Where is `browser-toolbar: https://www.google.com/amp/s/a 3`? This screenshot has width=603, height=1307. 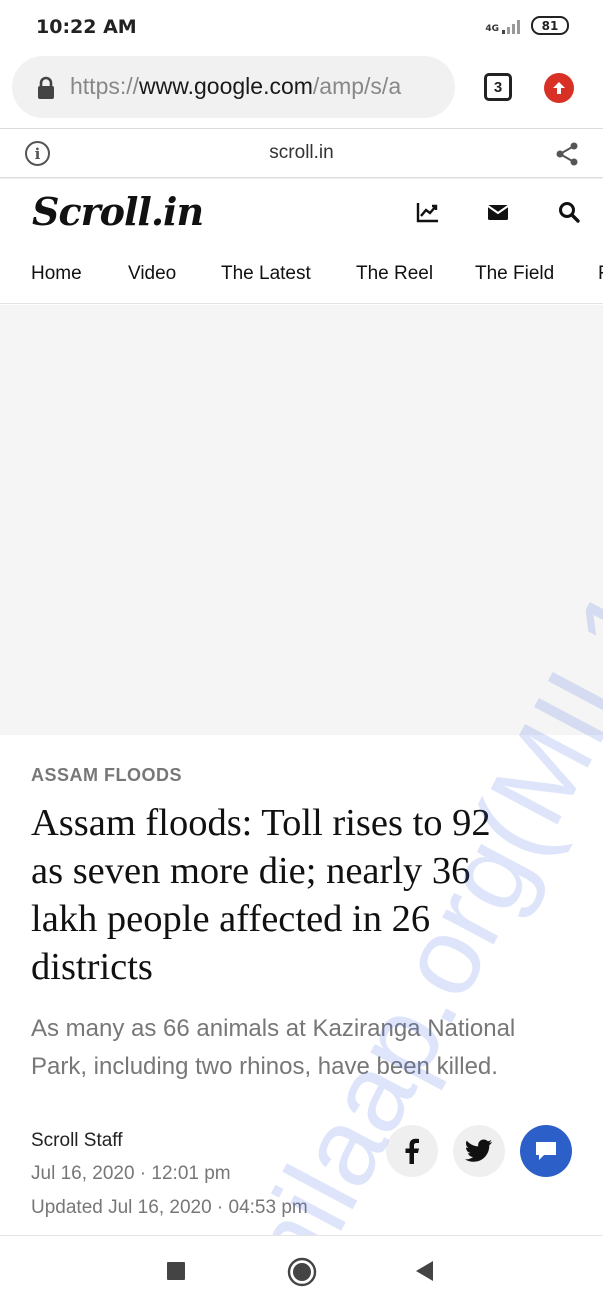
browser-toolbar: https://www.google.com/amp/s/a 3 is located at coordinates (301, 90).